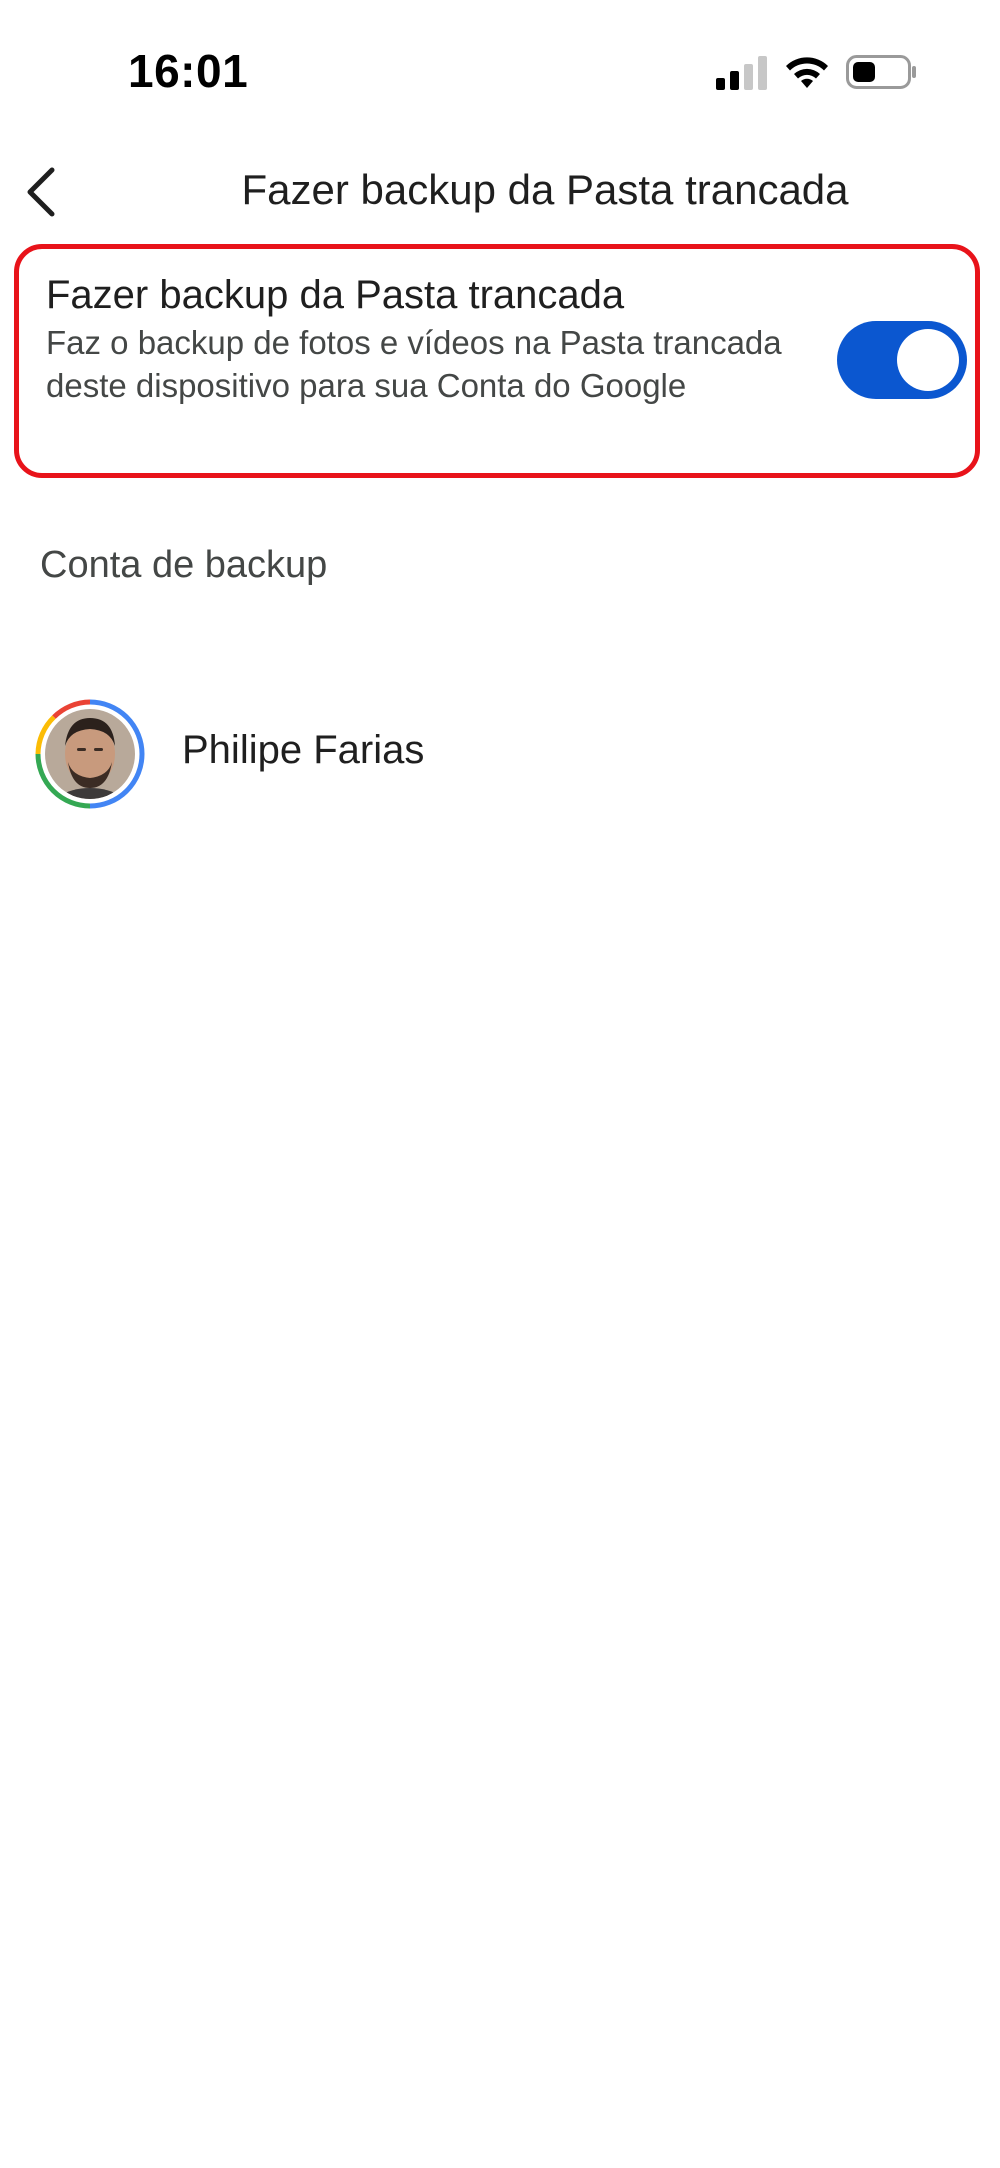  What do you see at coordinates (184, 565) in the screenshot?
I see `section-label-backup-account: Conta de backup` at bounding box center [184, 565].